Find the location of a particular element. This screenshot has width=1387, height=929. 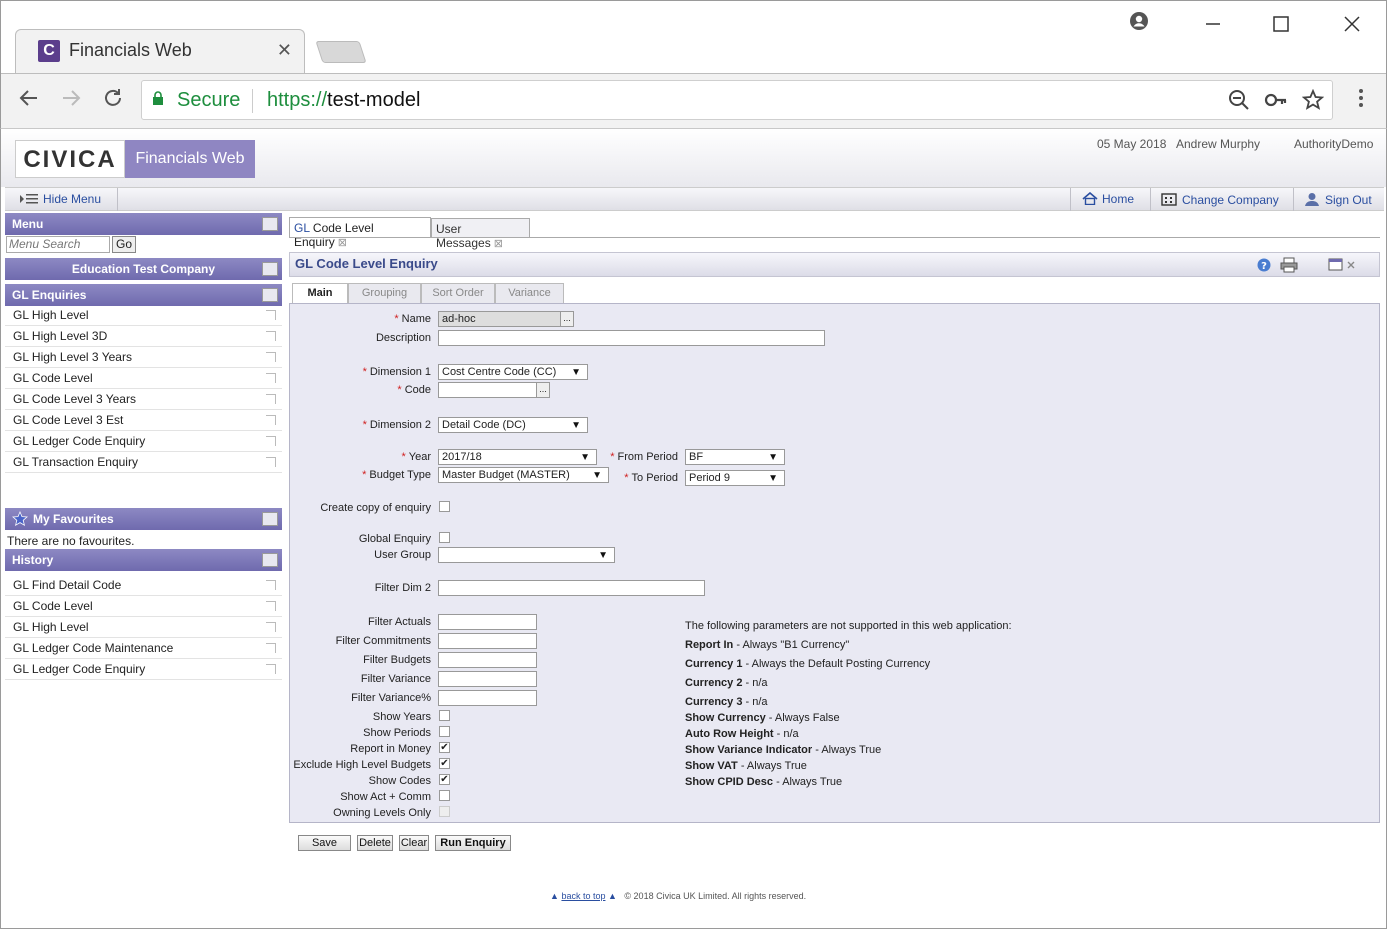

list-item: GL Find Detail Code is located at coordinates (143, 585).